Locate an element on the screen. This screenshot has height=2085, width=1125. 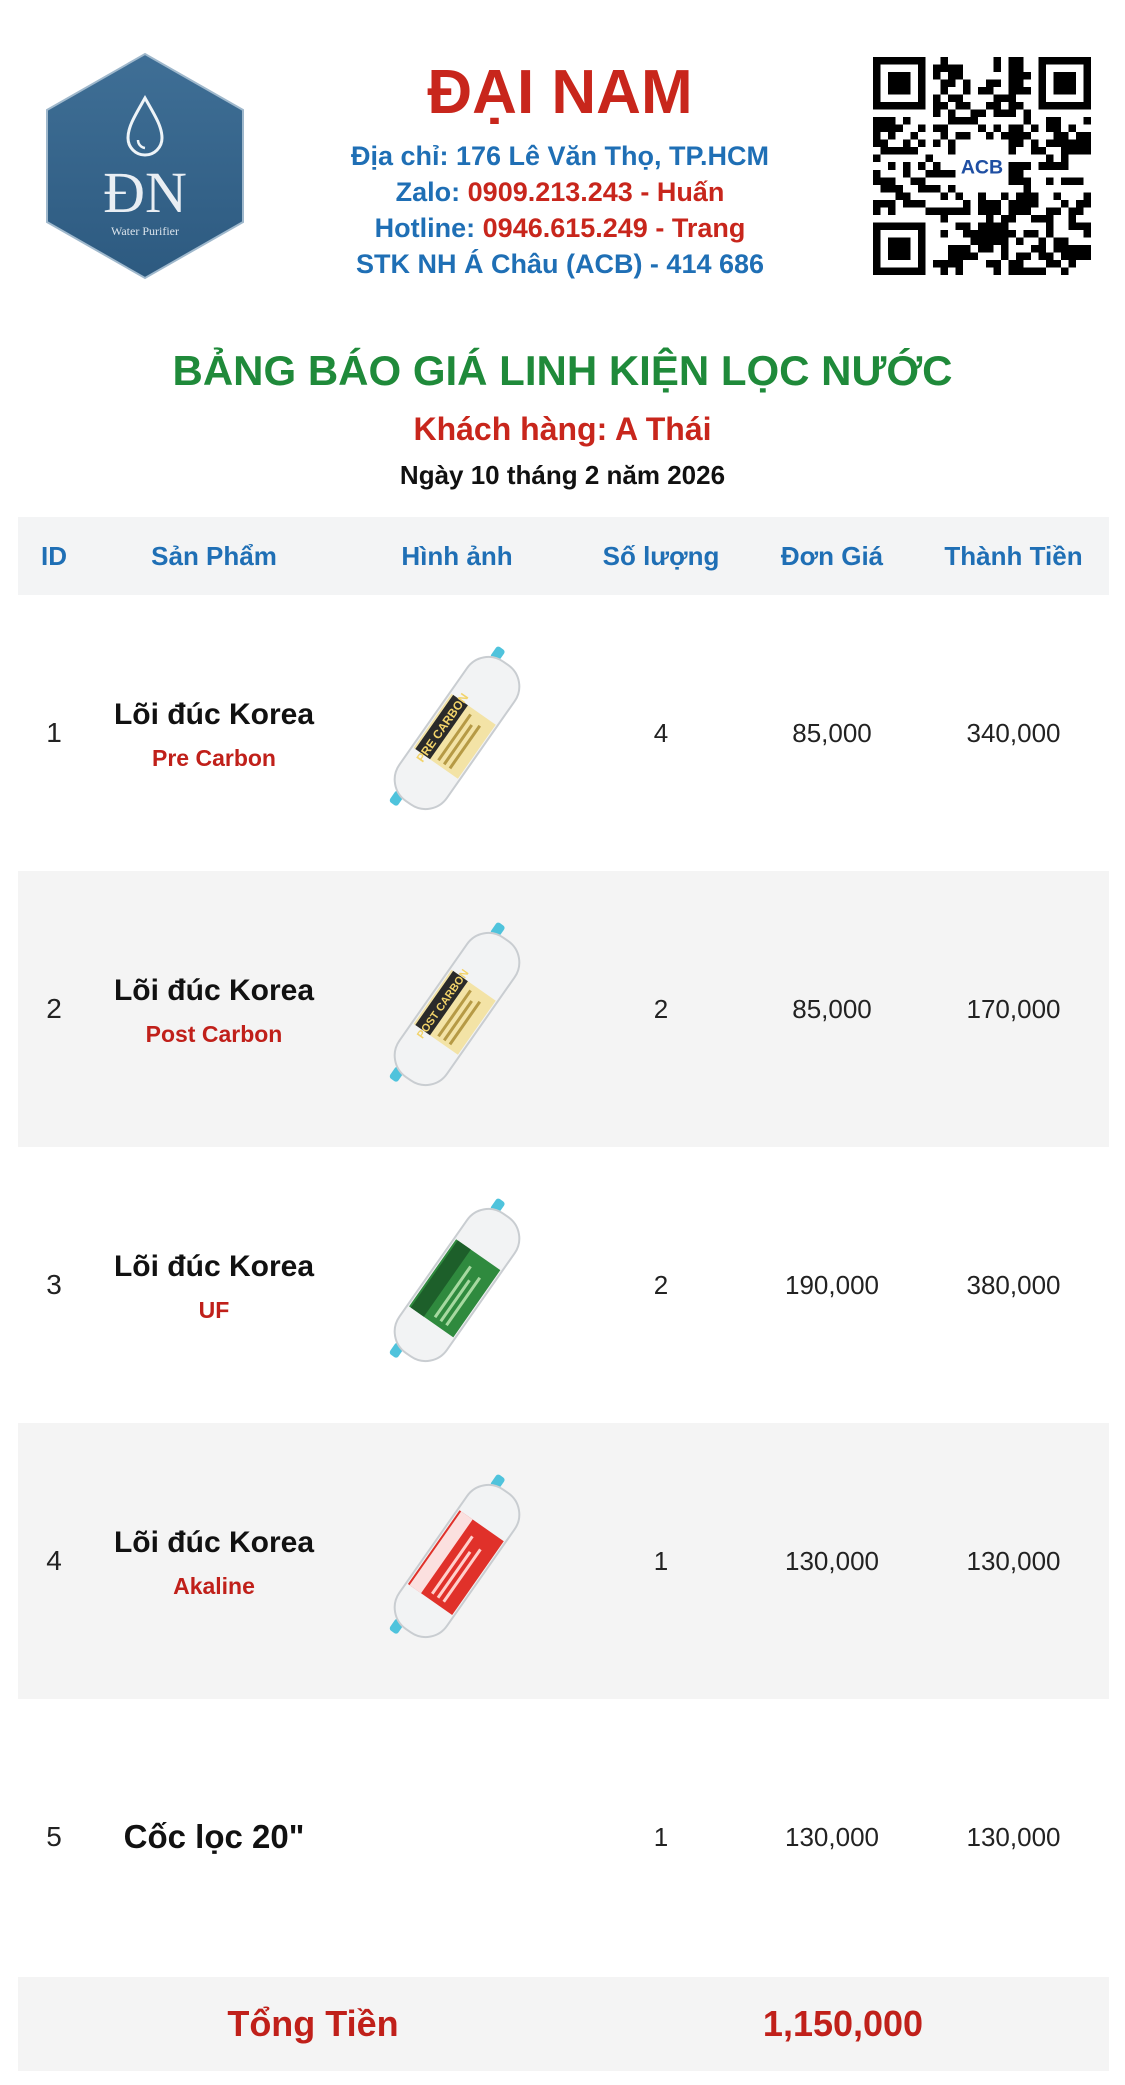
hotline-line: Hotline: 0946.615.249 - Trang is located at coordinates (560, 228).